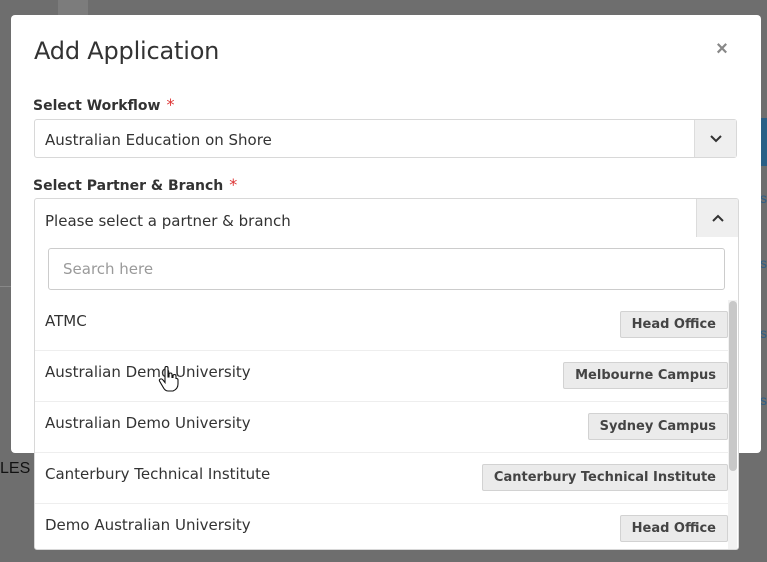 This screenshot has width=767, height=562. I want to click on chevron-up-icon, so click(717, 218).